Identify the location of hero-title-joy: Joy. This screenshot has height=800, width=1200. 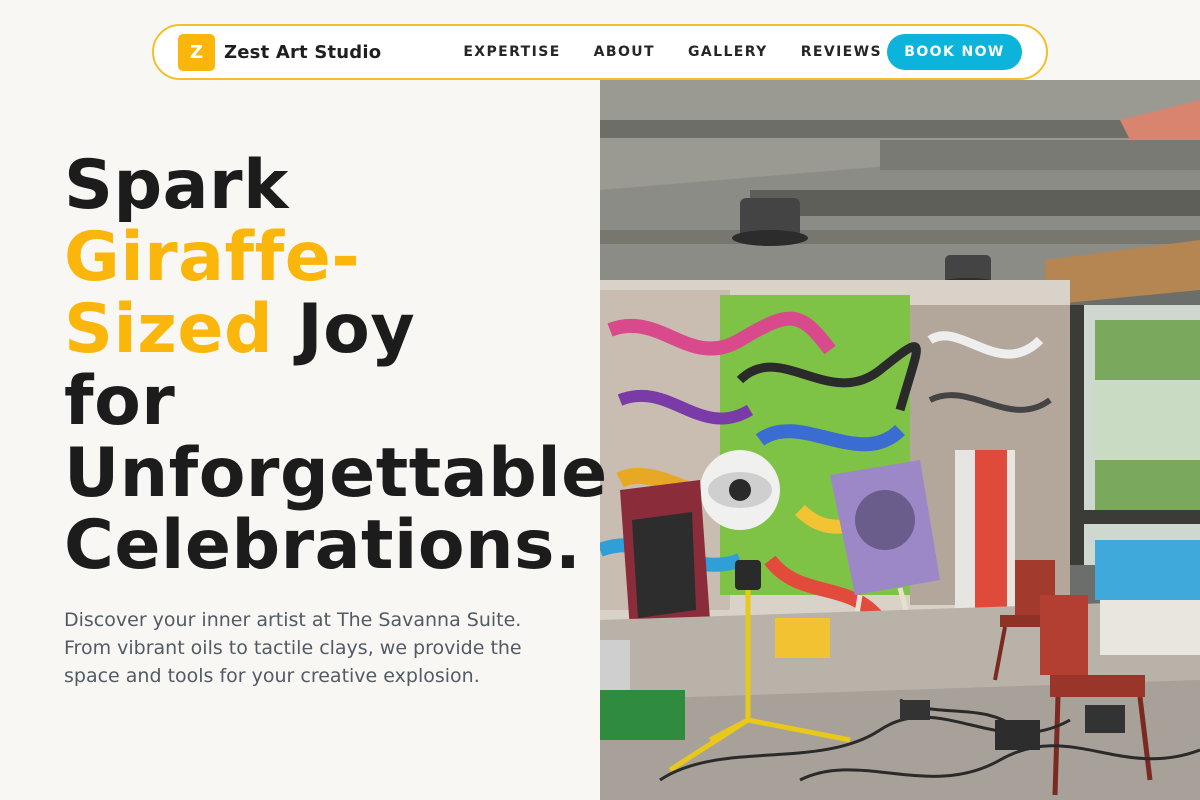
(344, 329).